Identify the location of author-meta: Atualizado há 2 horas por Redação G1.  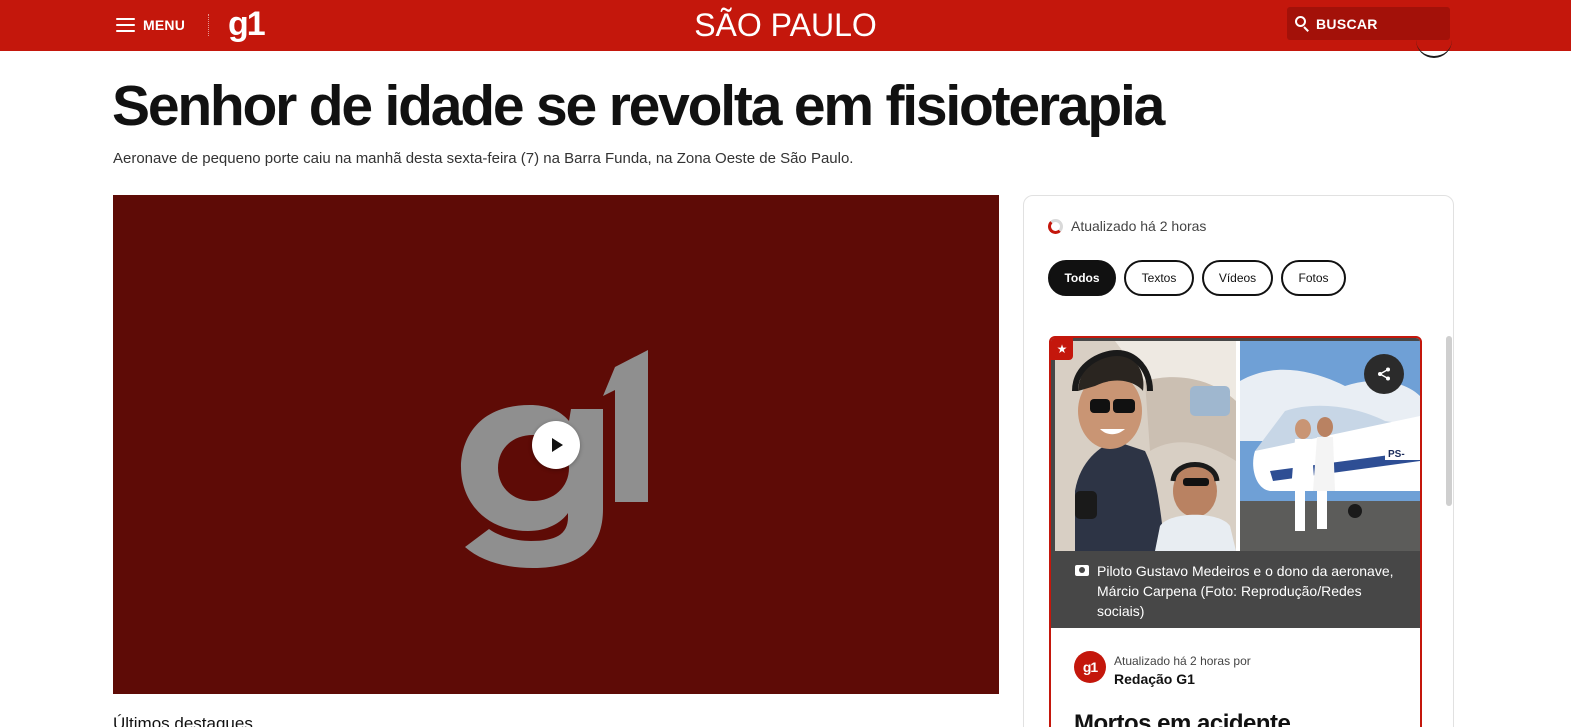
(1182, 670).